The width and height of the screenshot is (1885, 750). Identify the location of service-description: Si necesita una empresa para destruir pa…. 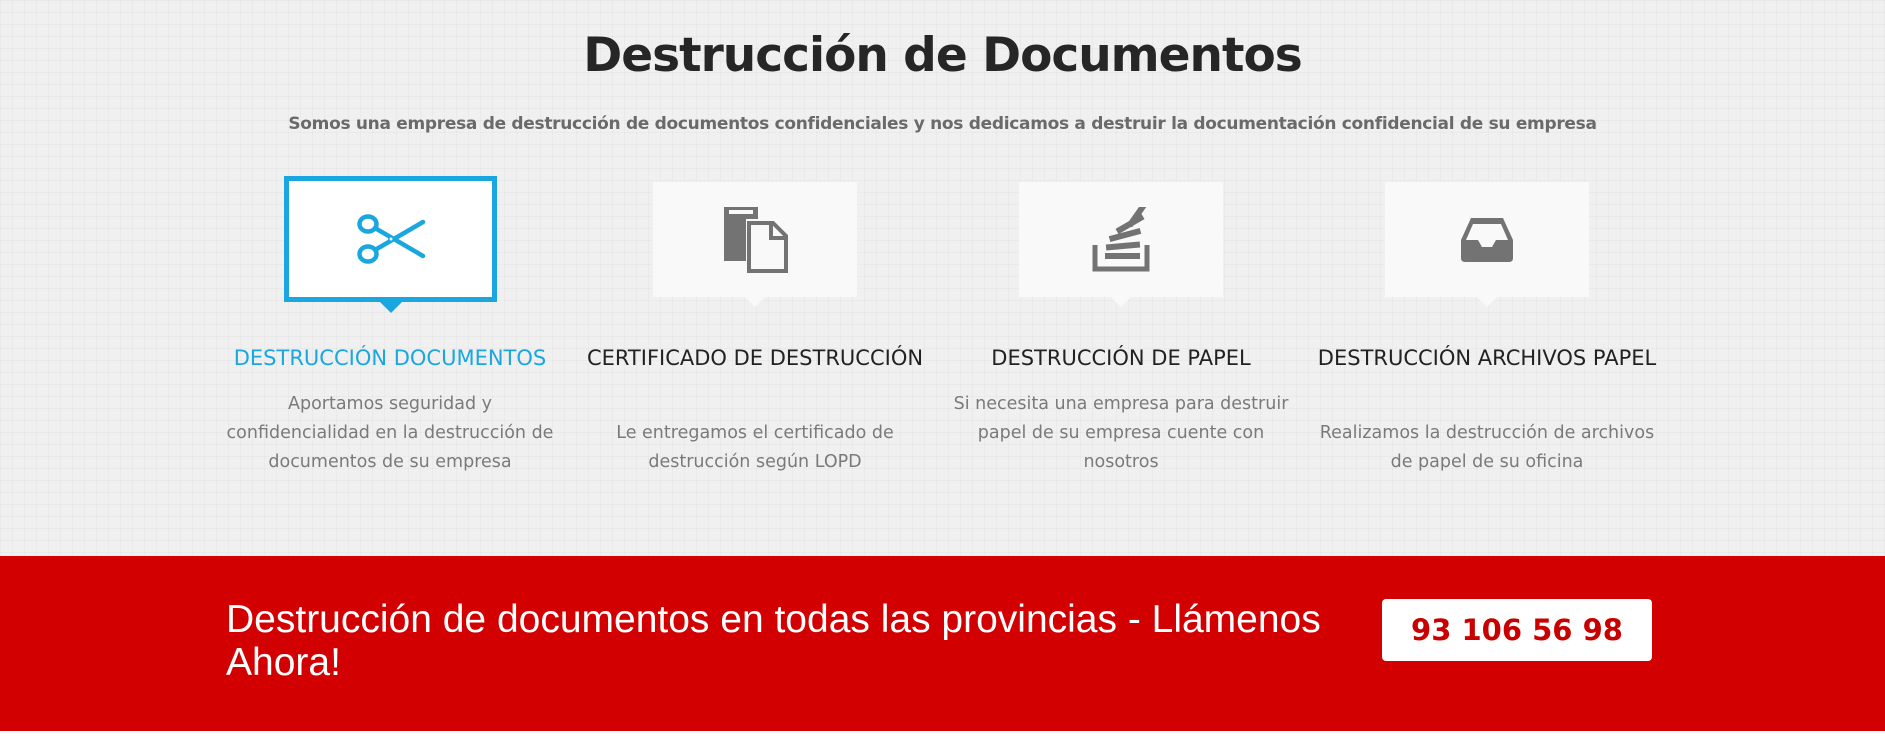
(1121, 433).